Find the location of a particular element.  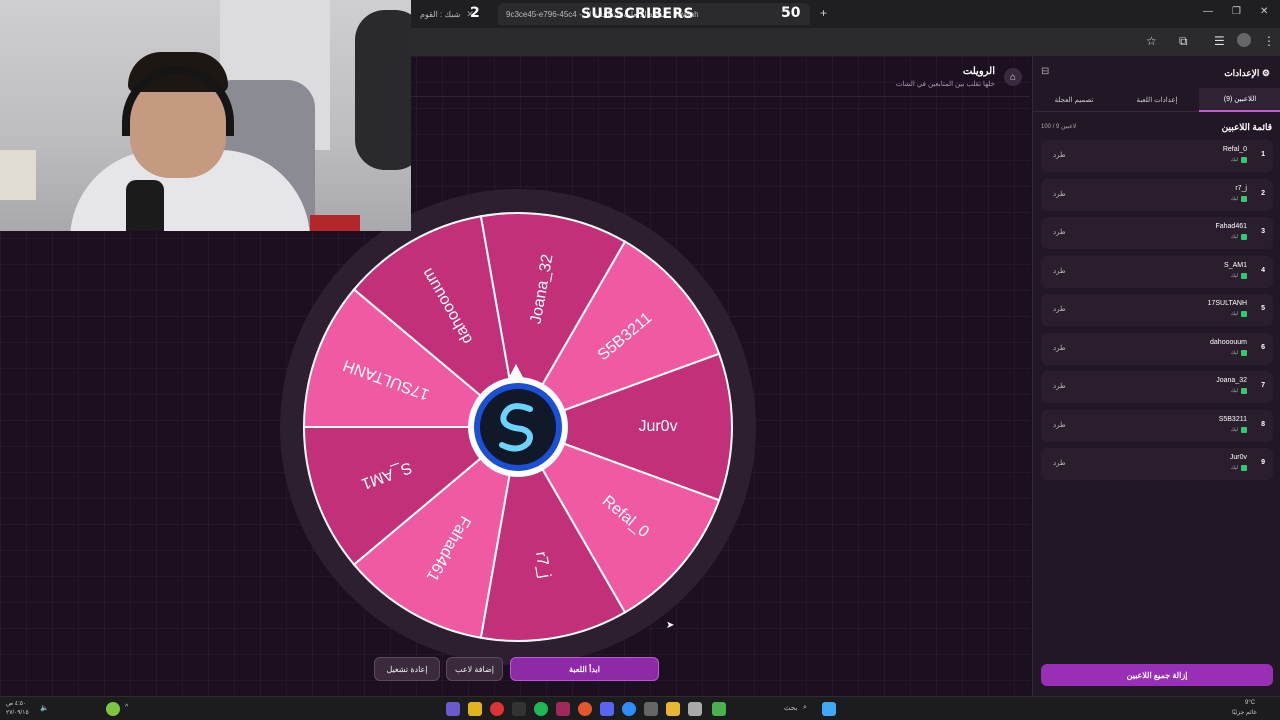

player-number: 9 is located at coordinates (1263, 462).